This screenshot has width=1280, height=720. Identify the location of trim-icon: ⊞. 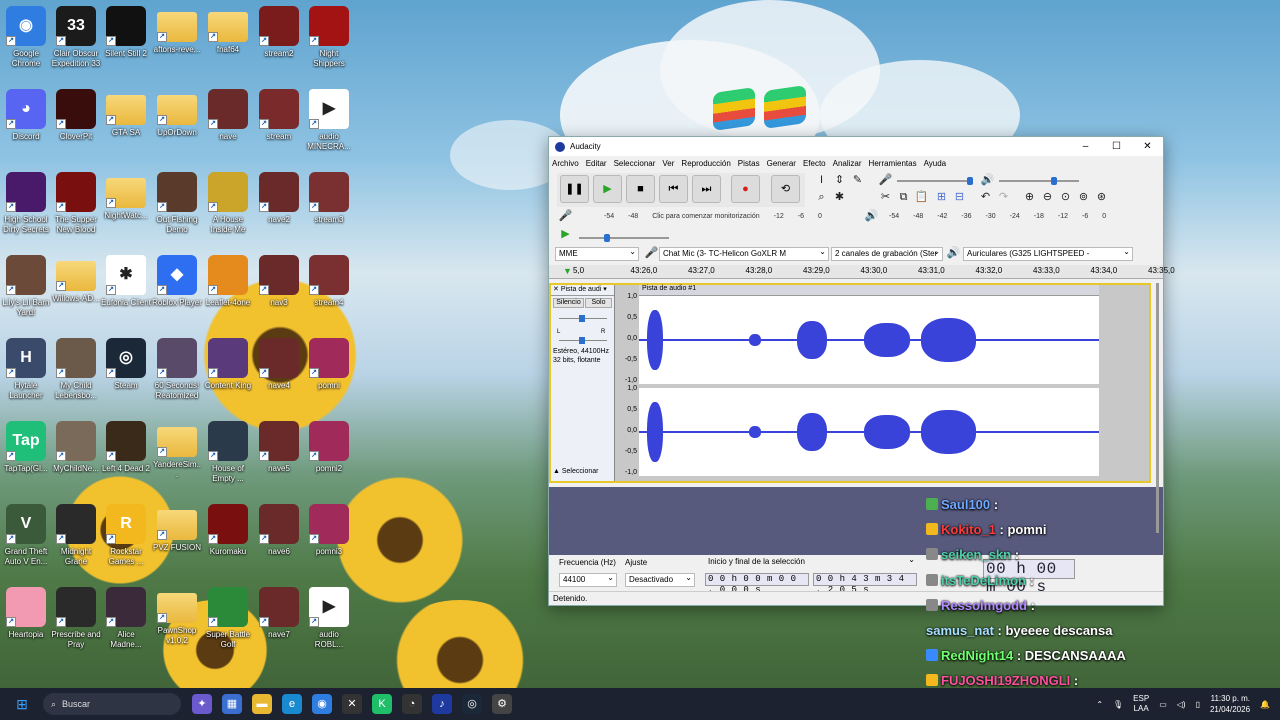
(941, 197).